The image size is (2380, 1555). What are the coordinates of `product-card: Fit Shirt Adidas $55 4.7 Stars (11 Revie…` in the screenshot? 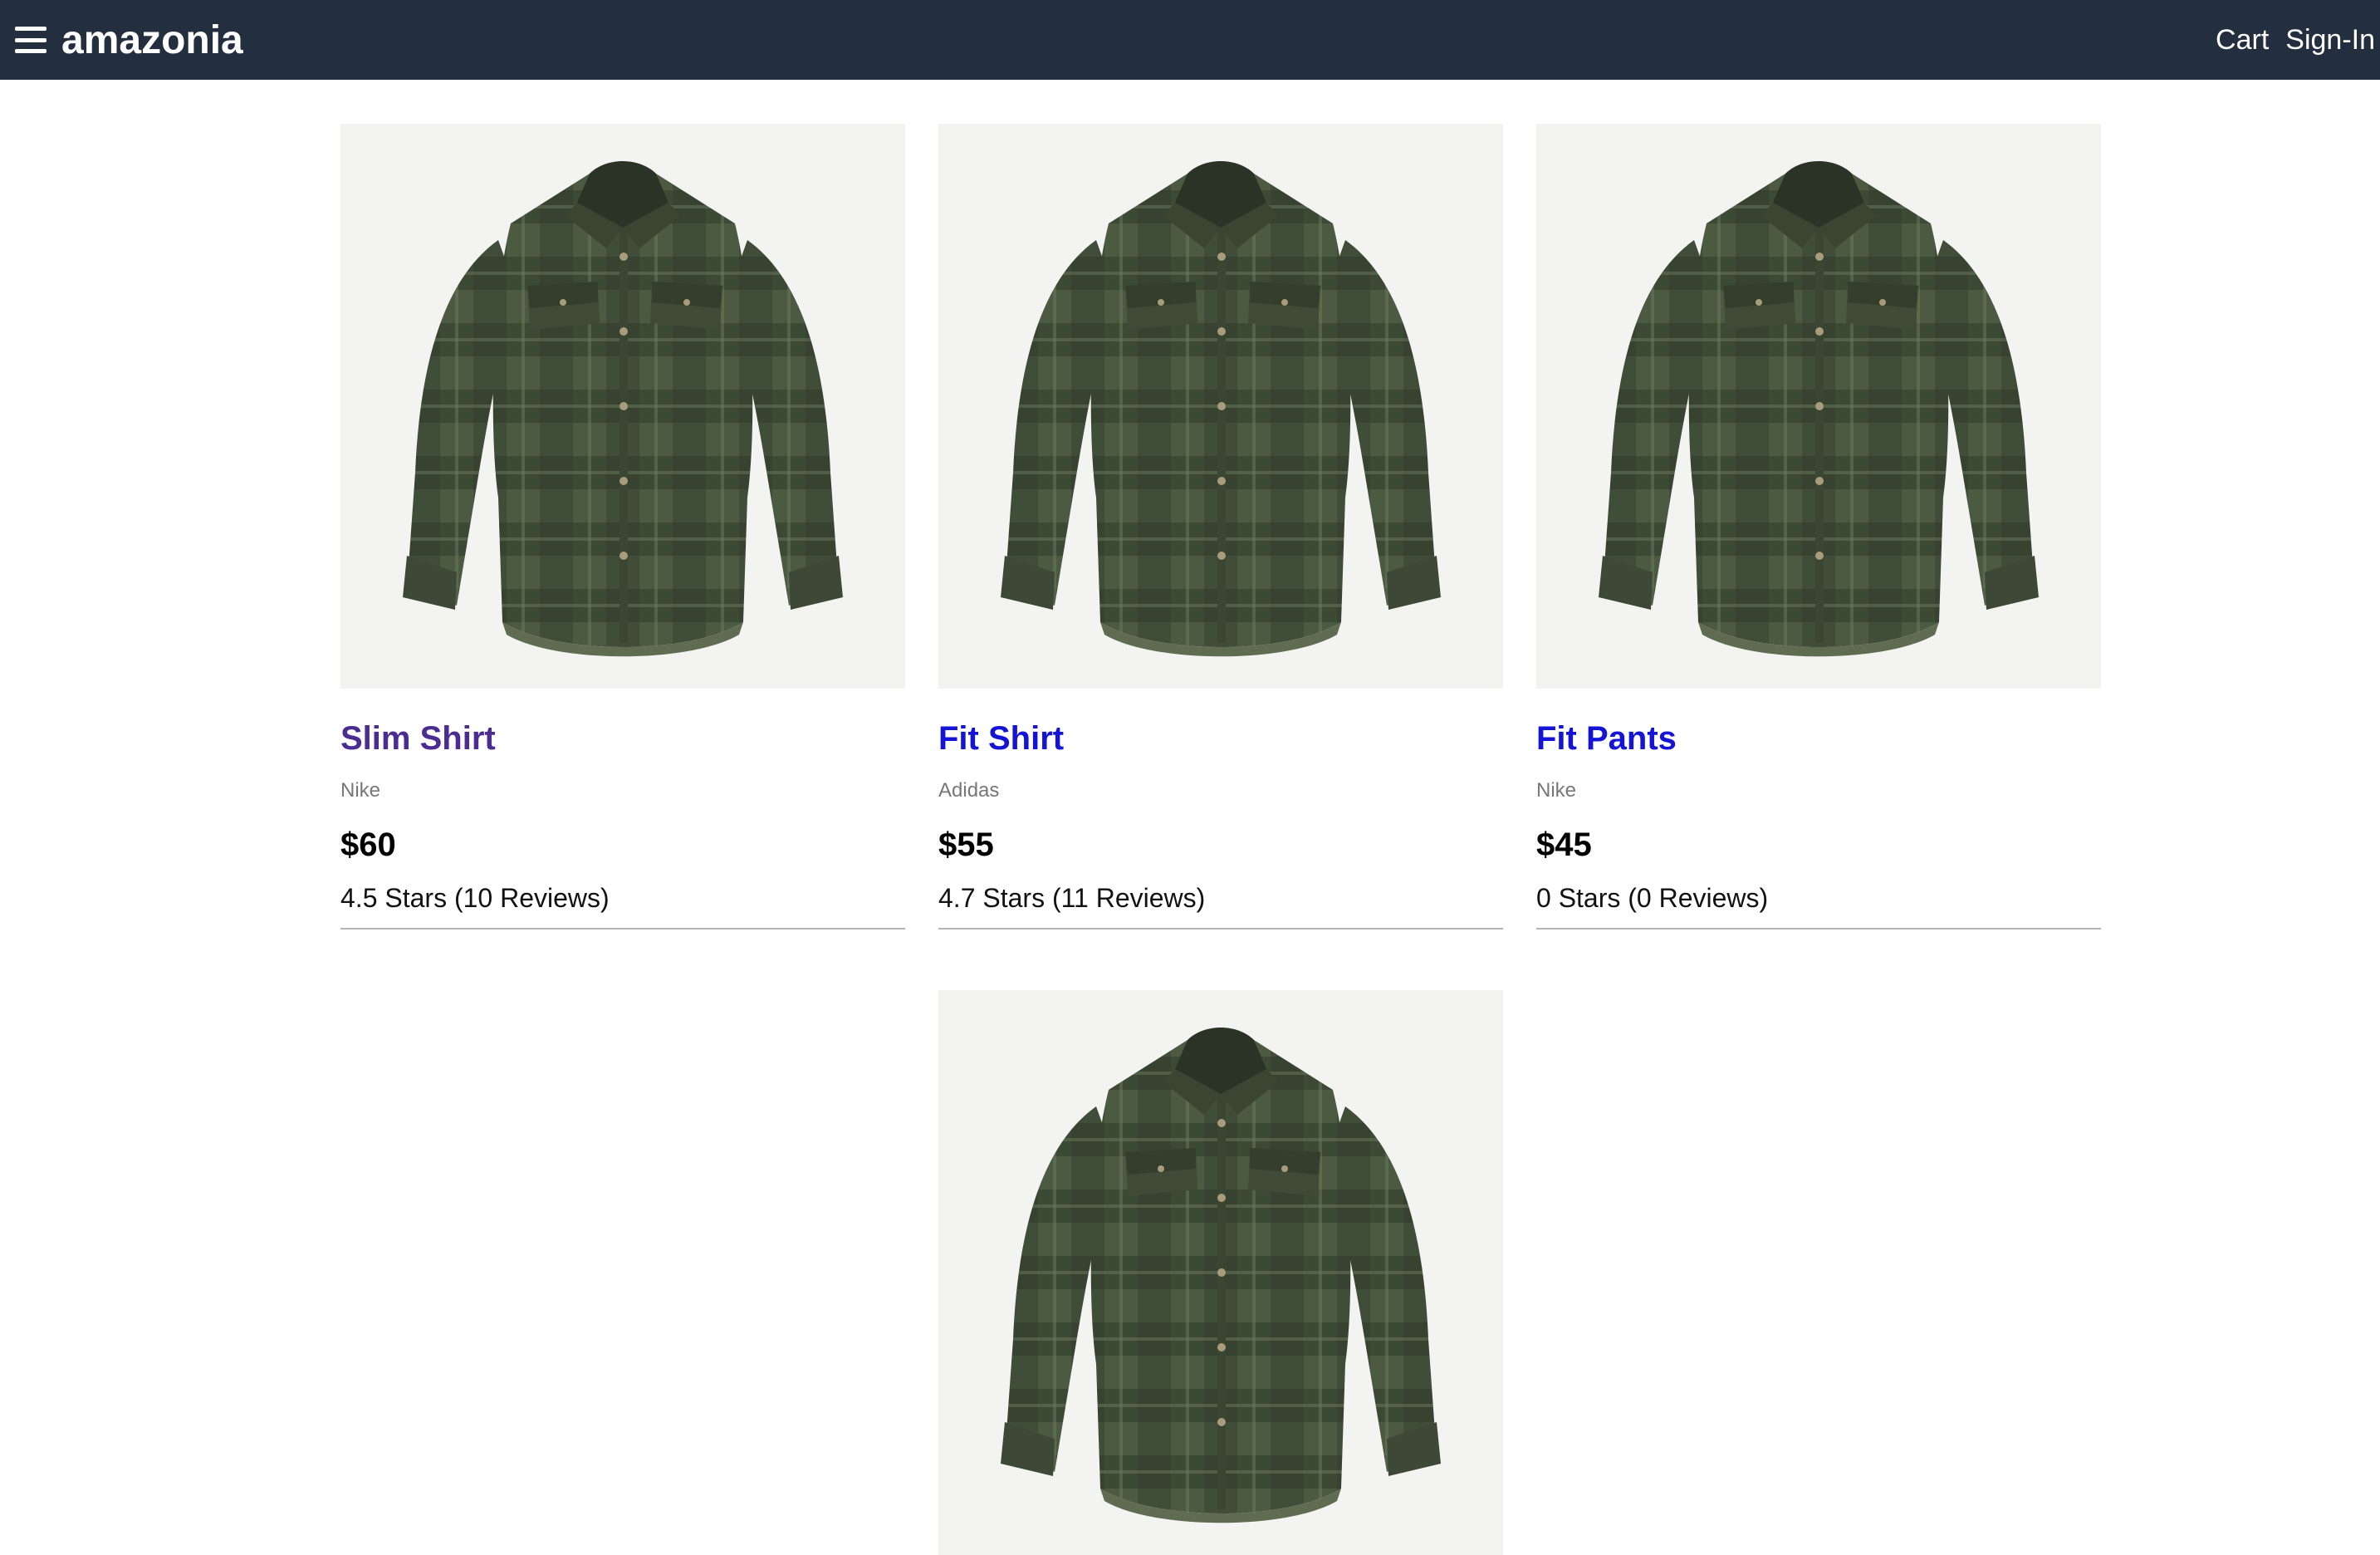 It's located at (1220, 527).